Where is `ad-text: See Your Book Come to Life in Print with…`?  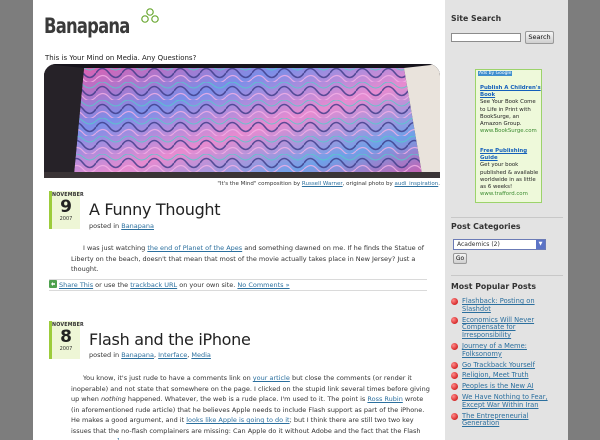 ad-text: See Your Book Come to Life in Print with… is located at coordinates (508, 113).